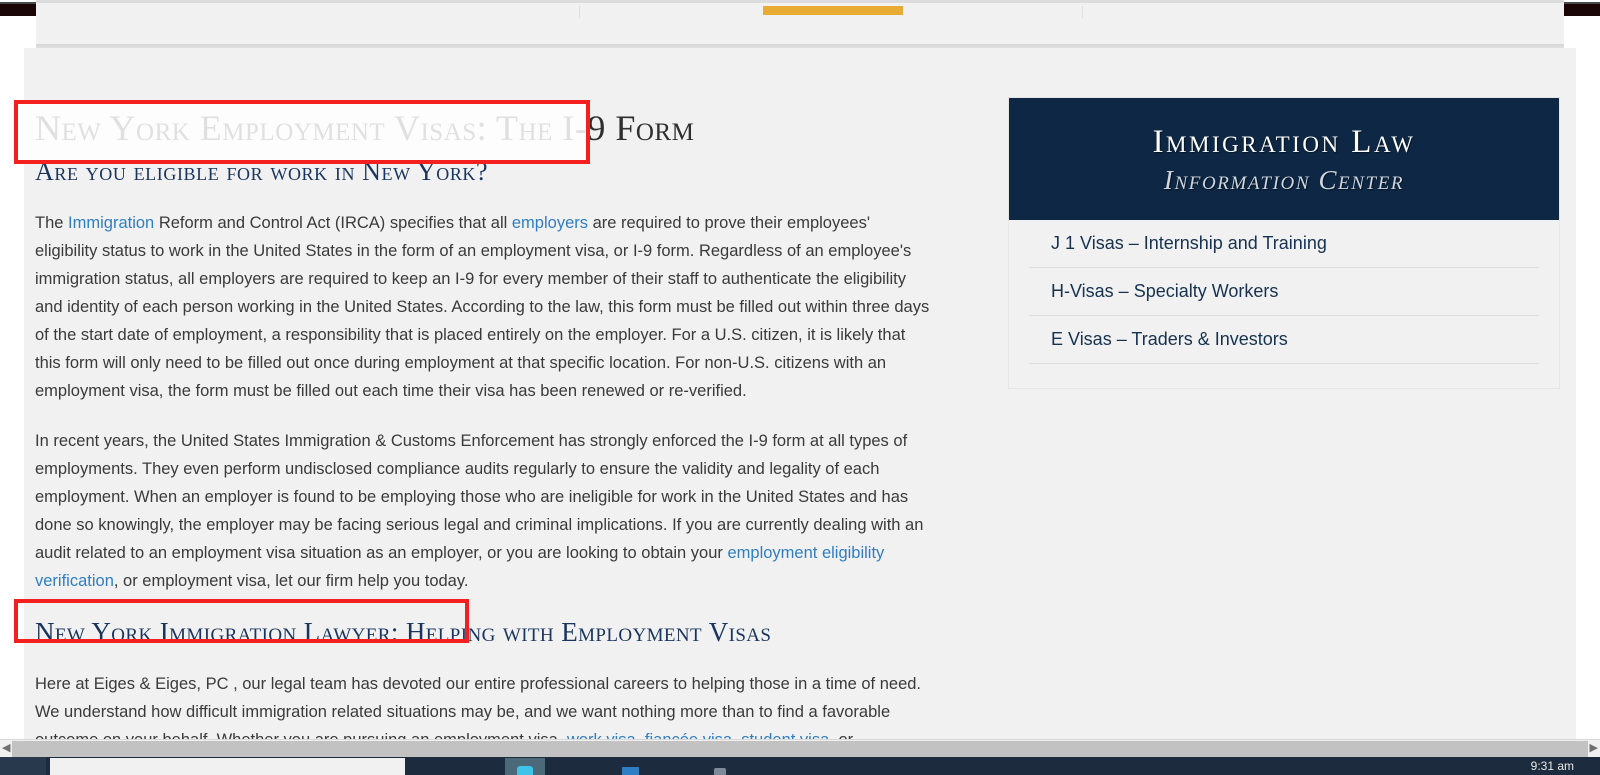 This screenshot has width=1600, height=775. What do you see at coordinates (1284, 179) in the screenshot?
I see `sidebar-header-line-2: Information Center` at bounding box center [1284, 179].